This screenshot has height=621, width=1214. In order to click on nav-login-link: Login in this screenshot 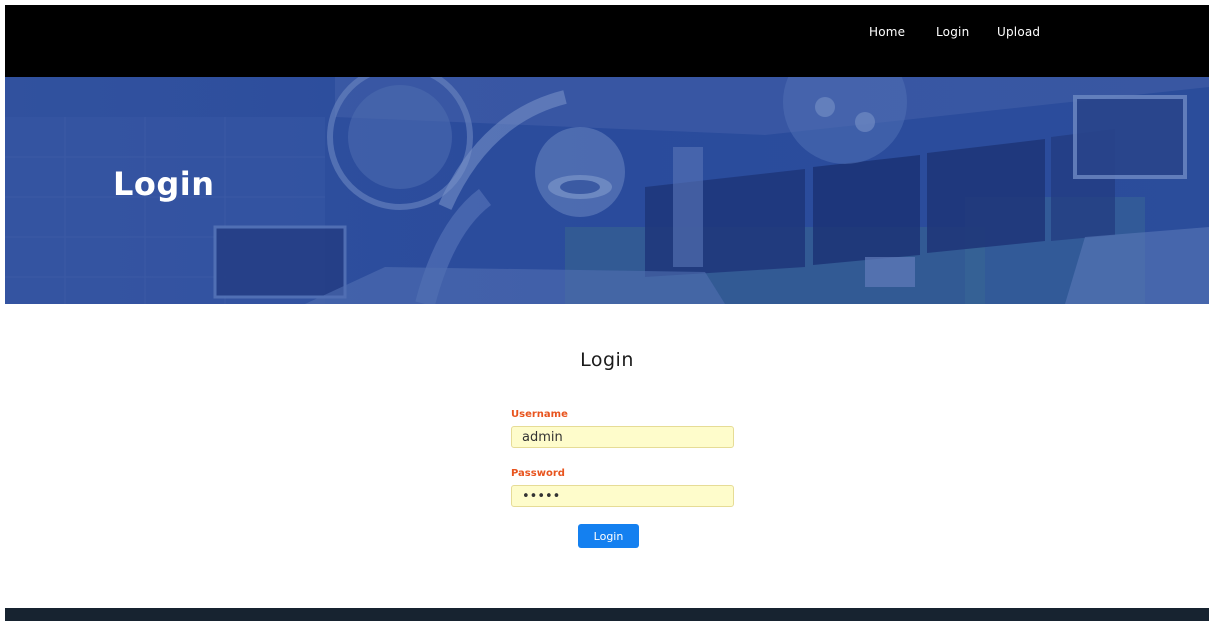, I will do `click(952, 32)`.